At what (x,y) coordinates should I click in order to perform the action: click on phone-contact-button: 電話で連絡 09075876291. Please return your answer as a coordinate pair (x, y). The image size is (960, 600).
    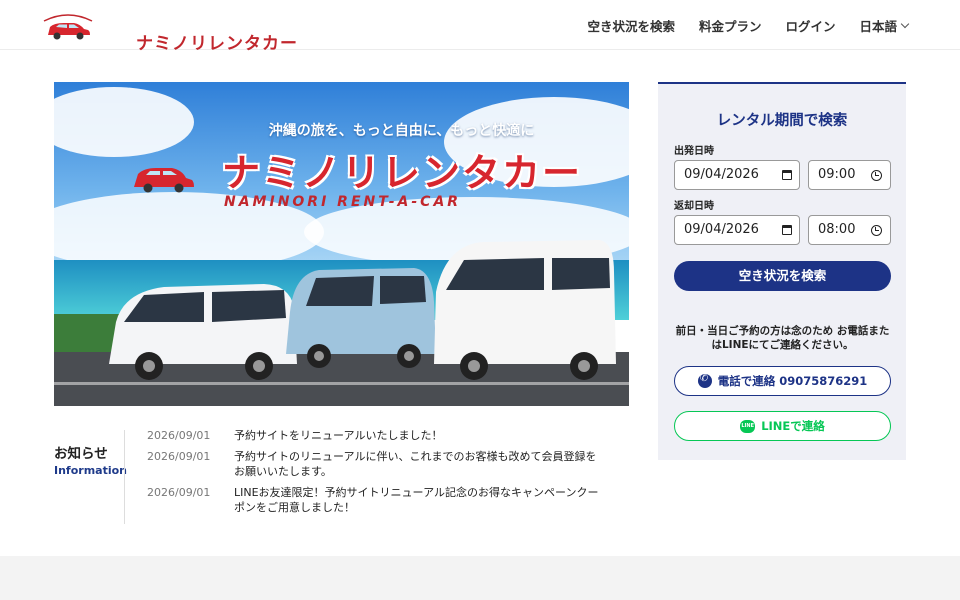
    Looking at the image, I should click on (782, 381).